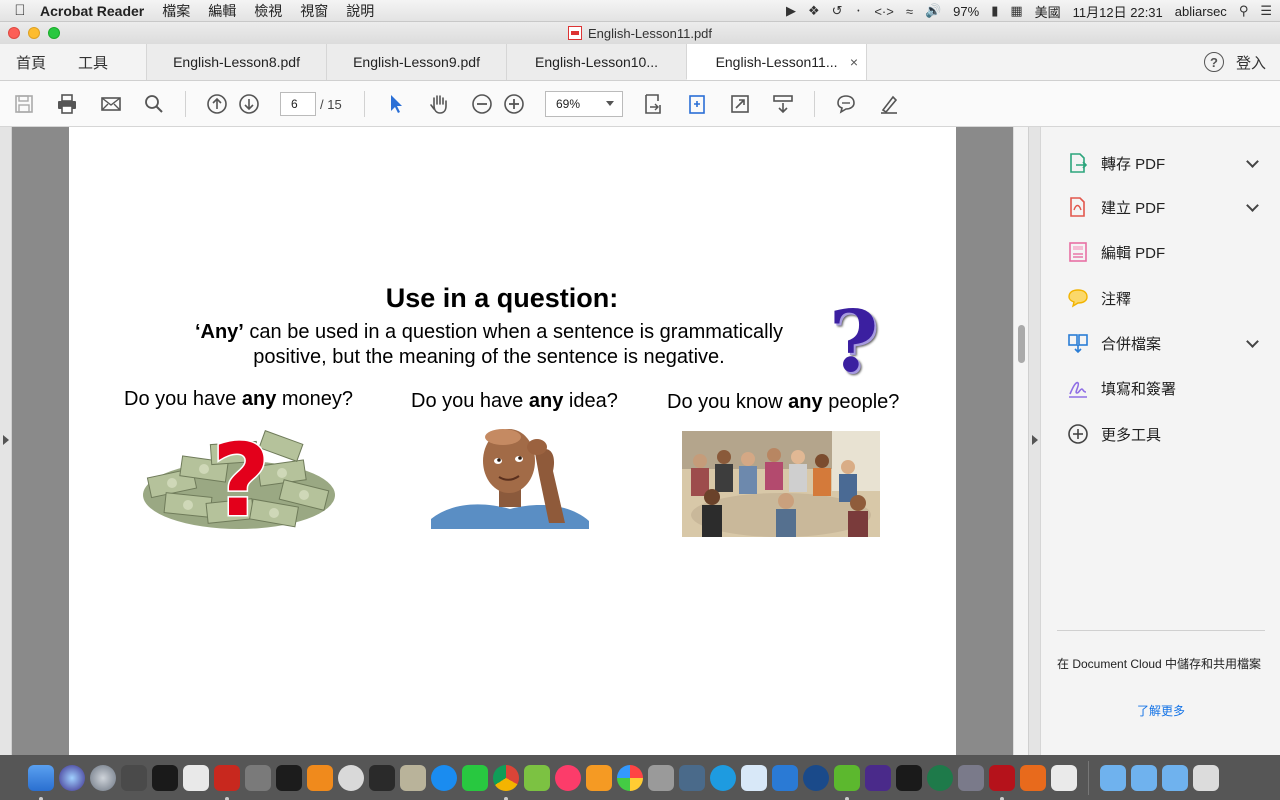 The width and height of the screenshot is (1280, 800). What do you see at coordinates (783, 104) in the screenshot?
I see `scroll-mode-icon` at bounding box center [783, 104].